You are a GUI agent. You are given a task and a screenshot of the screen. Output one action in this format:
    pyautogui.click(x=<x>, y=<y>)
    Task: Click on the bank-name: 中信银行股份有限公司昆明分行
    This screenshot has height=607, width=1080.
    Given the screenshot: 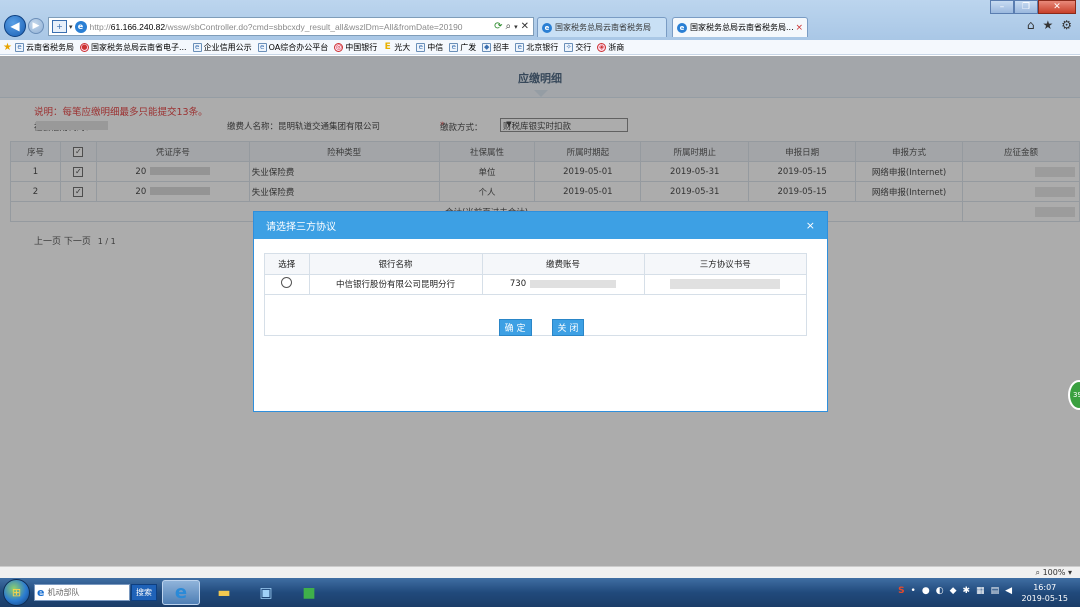 What is the action you would take?
    pyautogui.click(x=396, y=284)
    